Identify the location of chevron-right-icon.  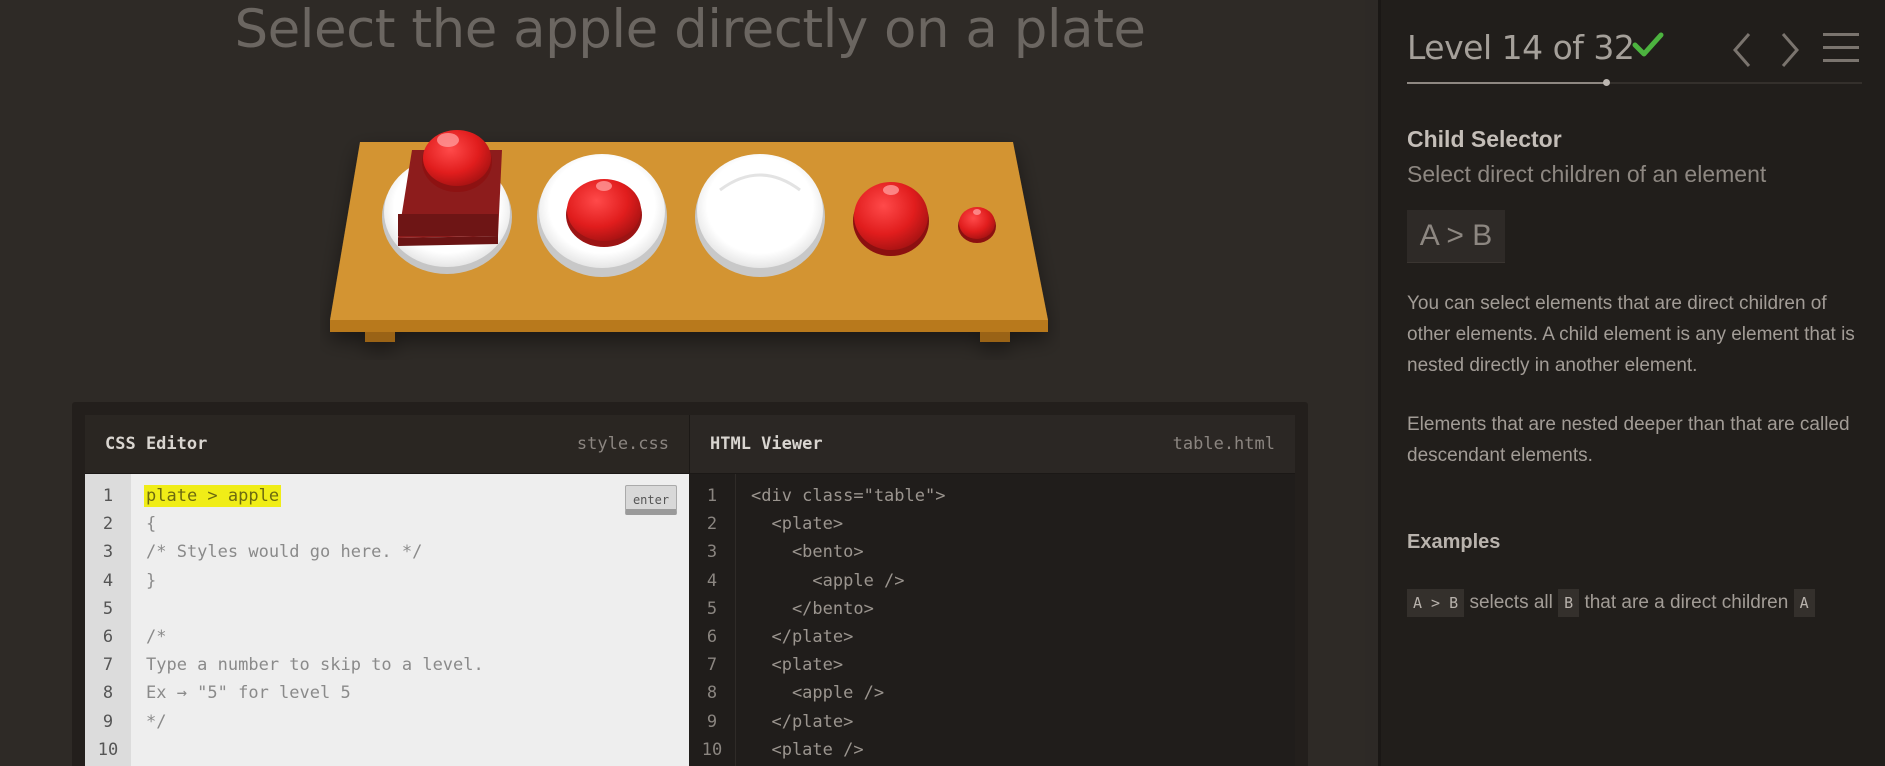
(1790, 50).